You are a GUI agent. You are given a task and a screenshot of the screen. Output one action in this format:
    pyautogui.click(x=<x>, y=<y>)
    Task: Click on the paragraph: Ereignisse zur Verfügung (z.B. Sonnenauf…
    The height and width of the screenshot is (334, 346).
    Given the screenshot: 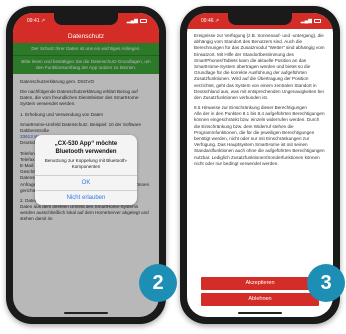 What is the action you would take?
    pyautogui.click(x=259, y=66)
    